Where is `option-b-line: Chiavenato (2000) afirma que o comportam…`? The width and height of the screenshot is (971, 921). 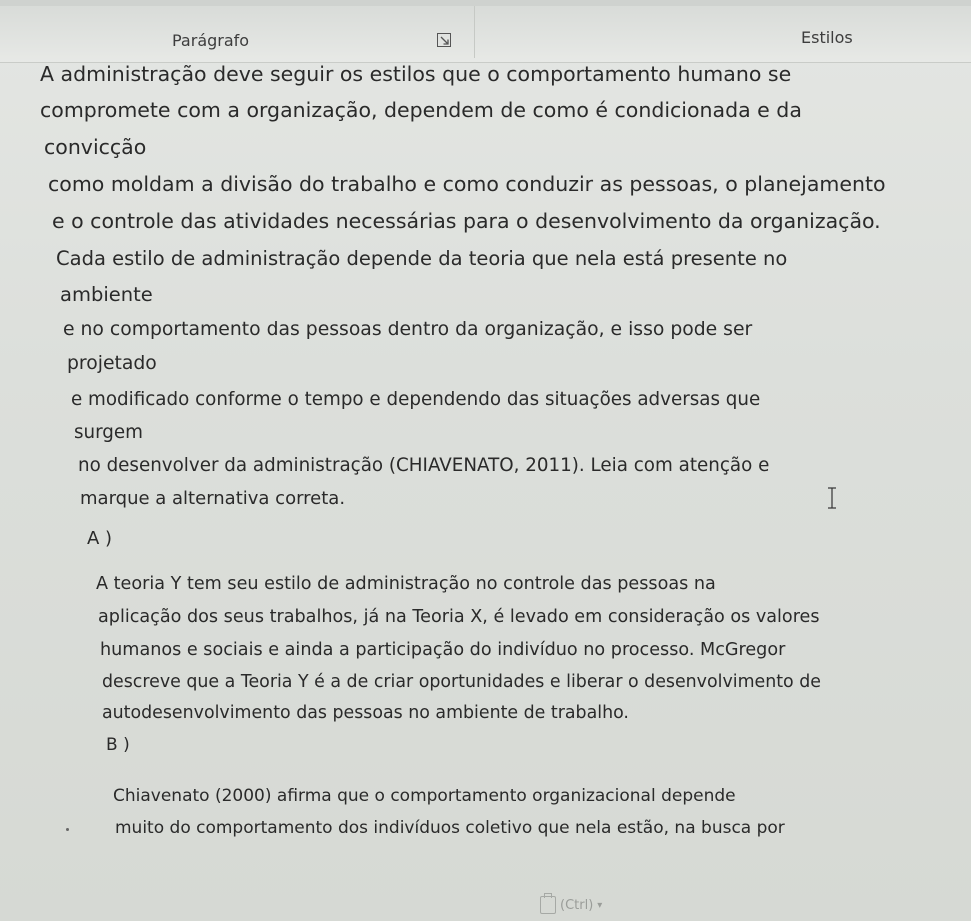
option-b-line: Chiavenato (2000) afirma que o comportam… is located at coordinates (424, 796).